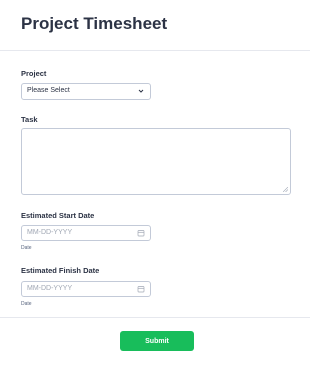  I want to click on finish-date-placeholder: MM-DD-YYYY, so click(50, 288).